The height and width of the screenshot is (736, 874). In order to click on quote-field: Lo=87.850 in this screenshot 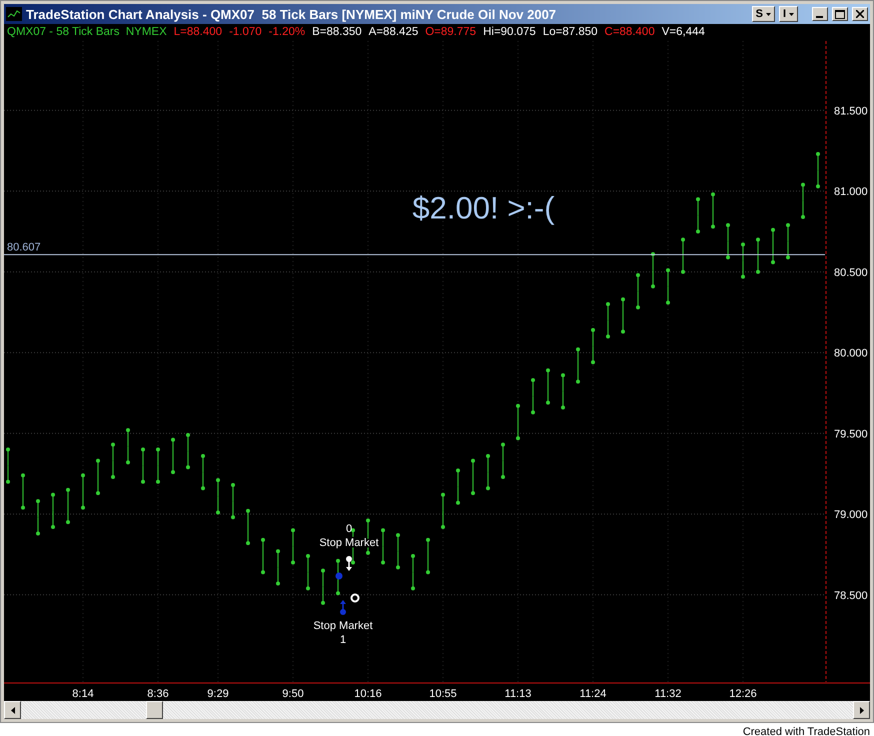, I will do `click(570, 32)`.